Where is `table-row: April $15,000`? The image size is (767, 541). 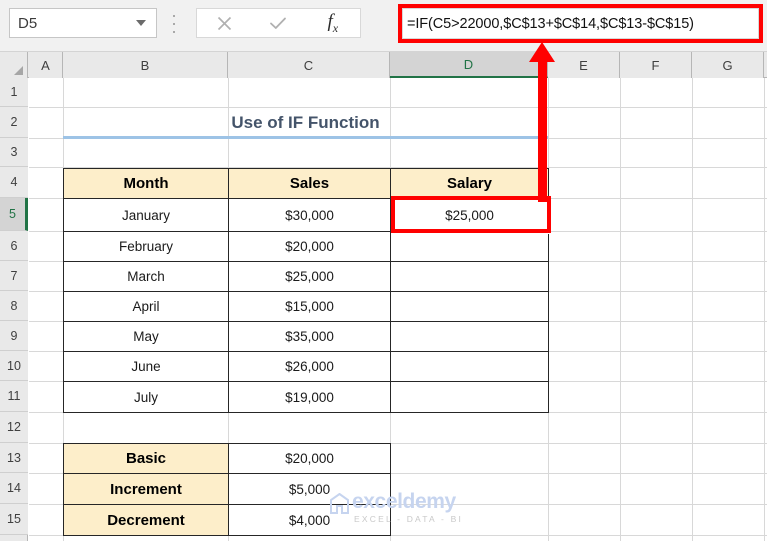 table-row: April $15,000 is located at coordinates (306, 306).